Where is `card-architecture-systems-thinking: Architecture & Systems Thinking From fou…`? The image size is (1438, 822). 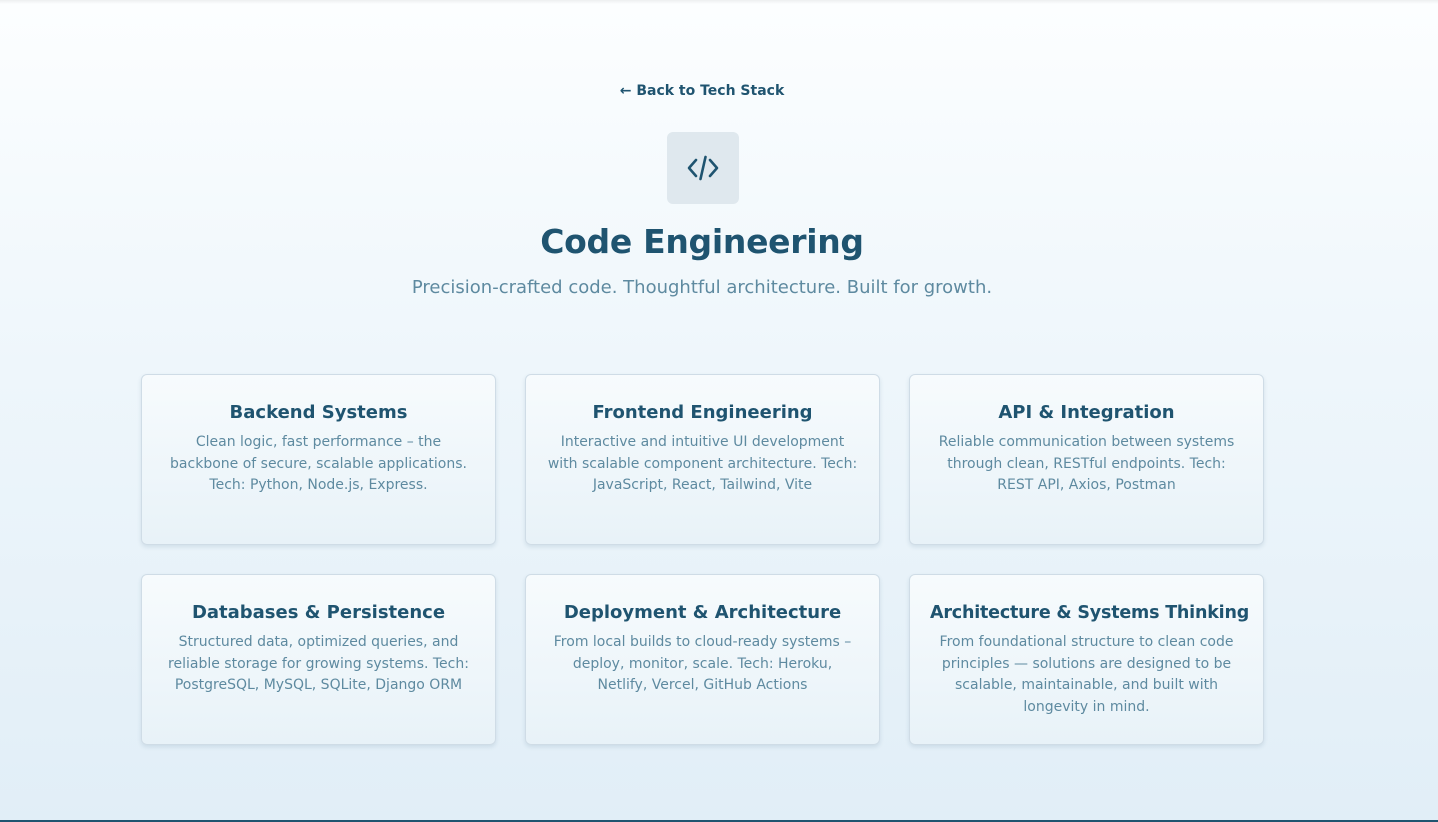 card-architecture-systems-thinking: Architecture & Systems Thinking From fou… is located at coordinates (1086, 659).